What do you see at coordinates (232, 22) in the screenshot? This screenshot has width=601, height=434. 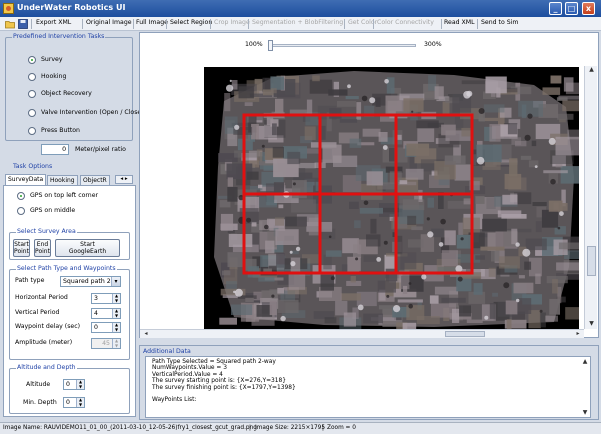 I see `crop-image-button: Crop Image` at bounding box center [232, 22].